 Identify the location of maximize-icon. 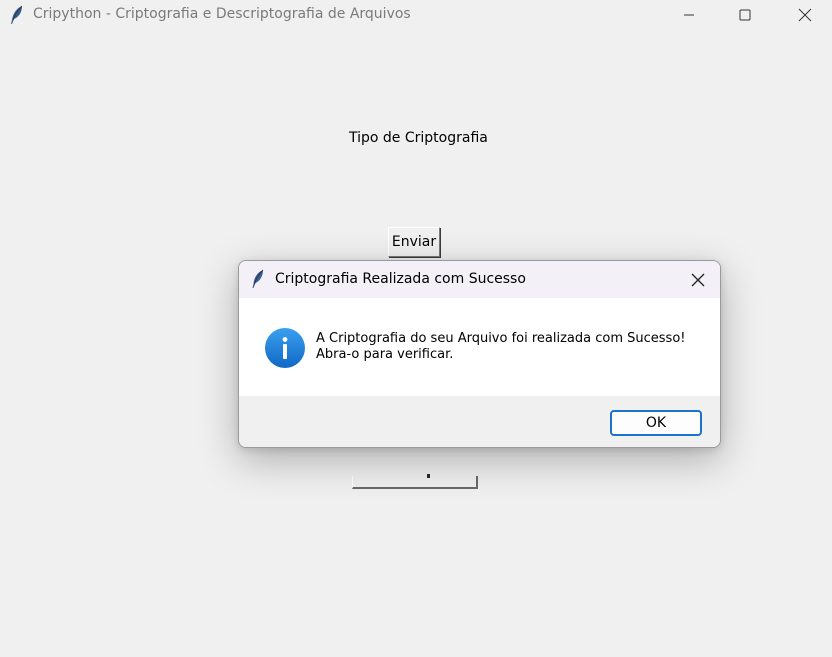
(745, 15).